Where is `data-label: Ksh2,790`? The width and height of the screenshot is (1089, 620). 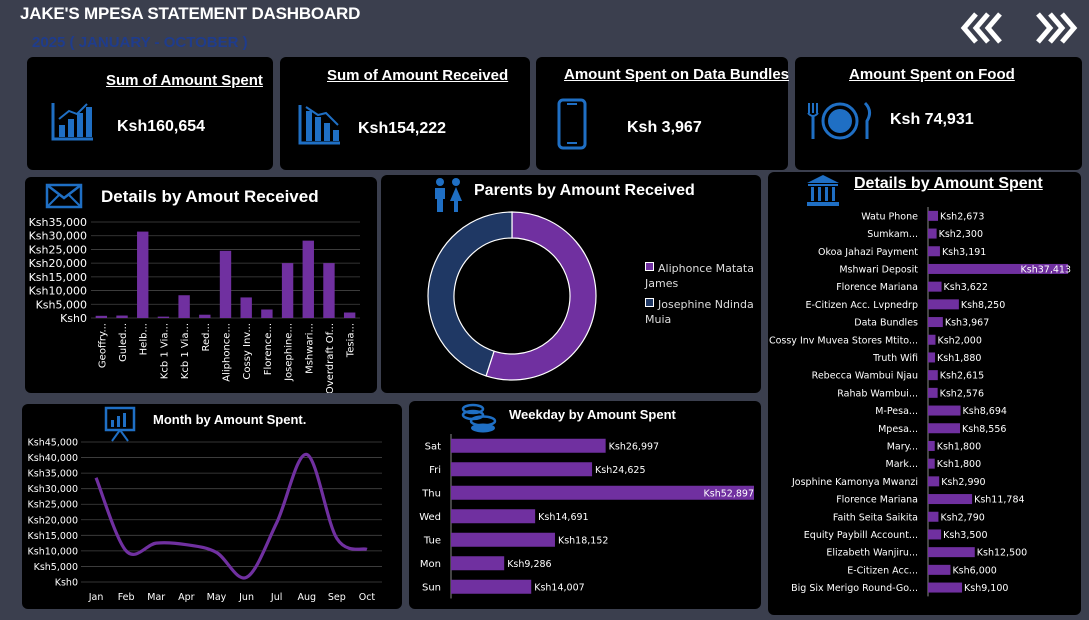
data-label: Ksh2,790 is located at coordinates (962, 517).